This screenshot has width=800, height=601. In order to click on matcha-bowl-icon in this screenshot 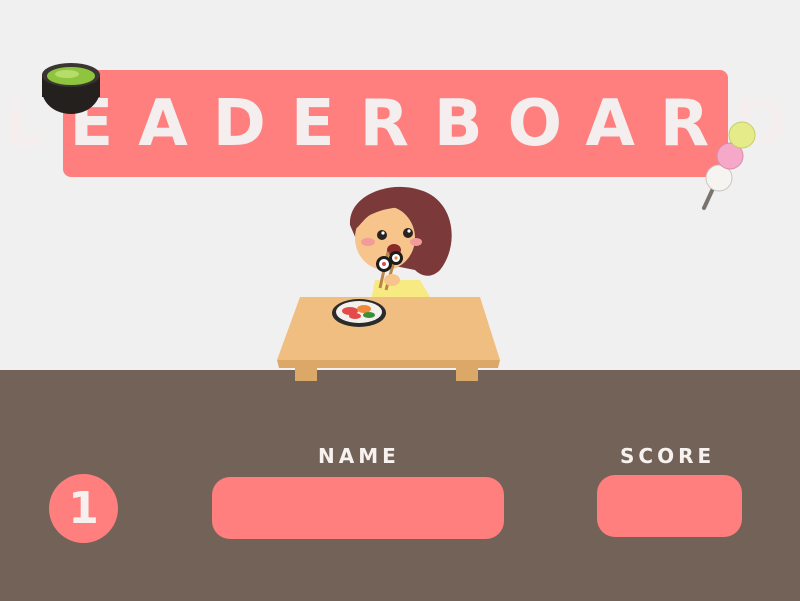, I will do `click(71, 88)`.